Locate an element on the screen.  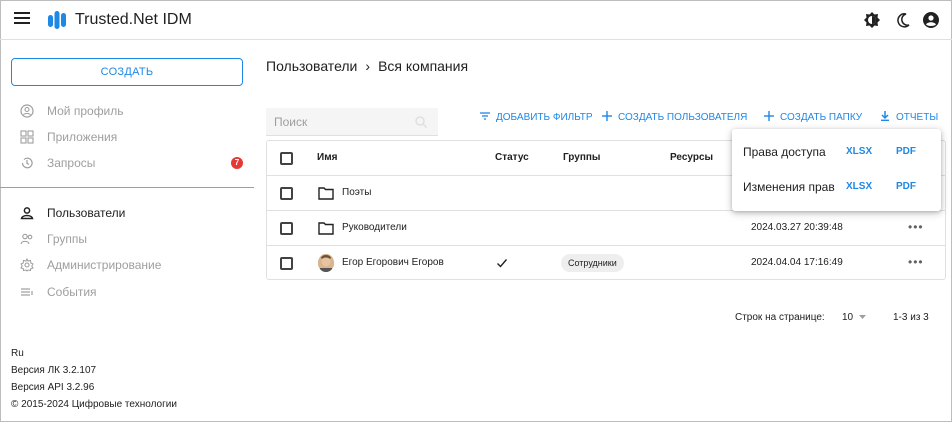
version-lk: Версия ЛК 3.2.107 is located at coordinates (54, 370).